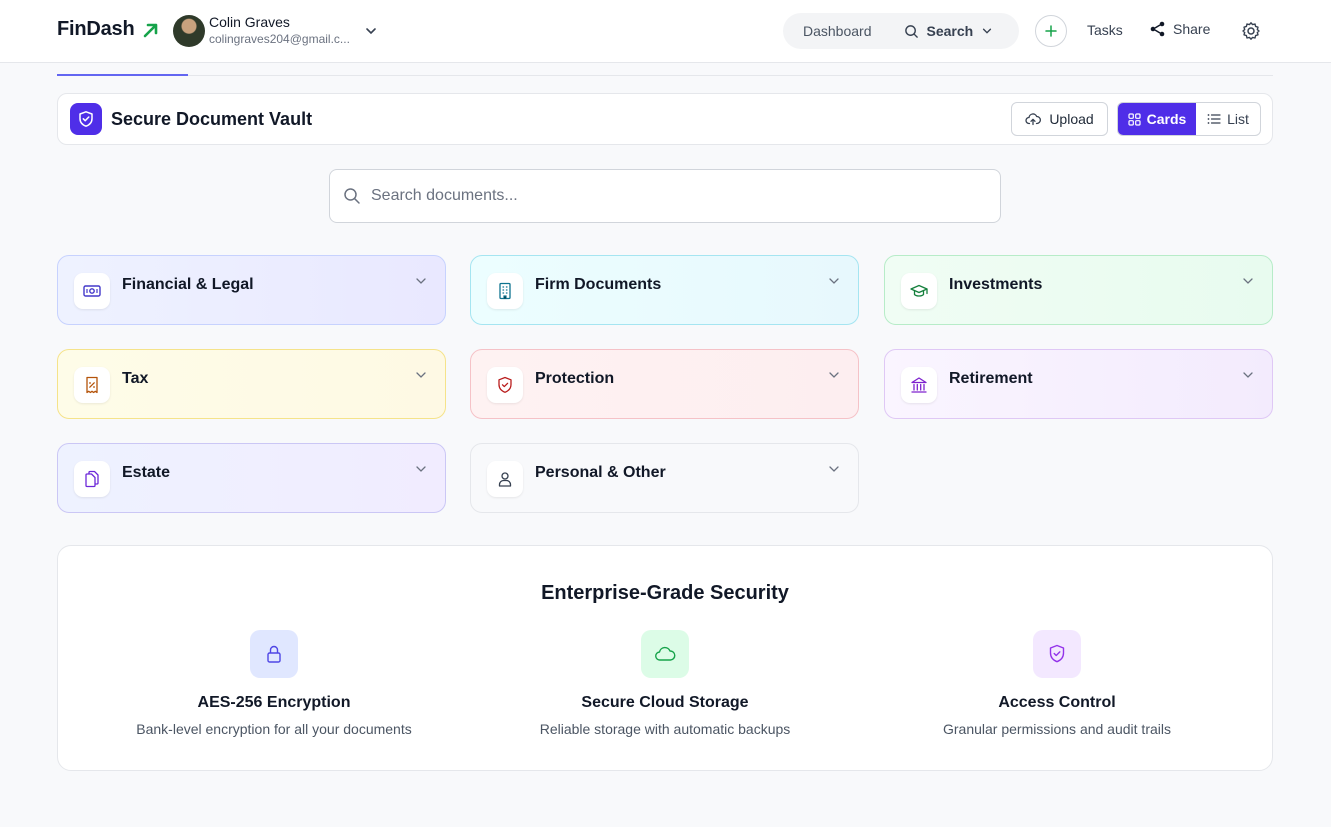 The width and height of the screenshot is (1331, 827). Describe the element at coordinates (1166, 119) in the screenshot. I see `cards-view-label: Cards` at that location.